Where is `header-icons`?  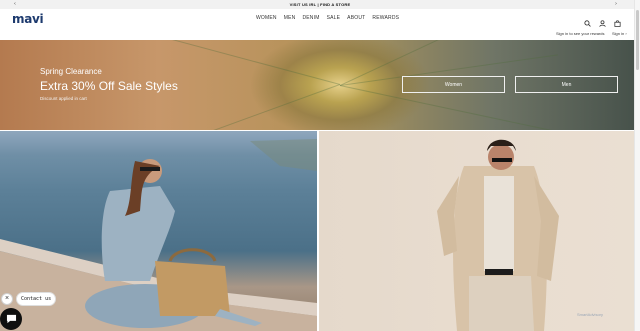 header-icons is located at coordinates (602, 20).